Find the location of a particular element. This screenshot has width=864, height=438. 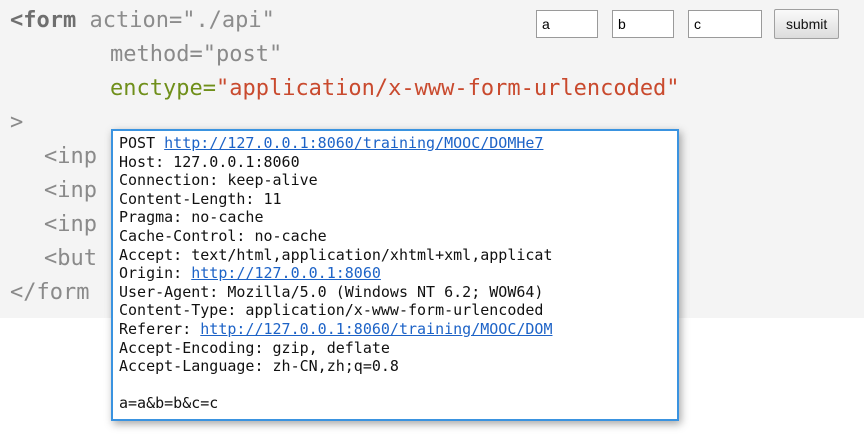

field-c-input is located at coordinates (725, 24).